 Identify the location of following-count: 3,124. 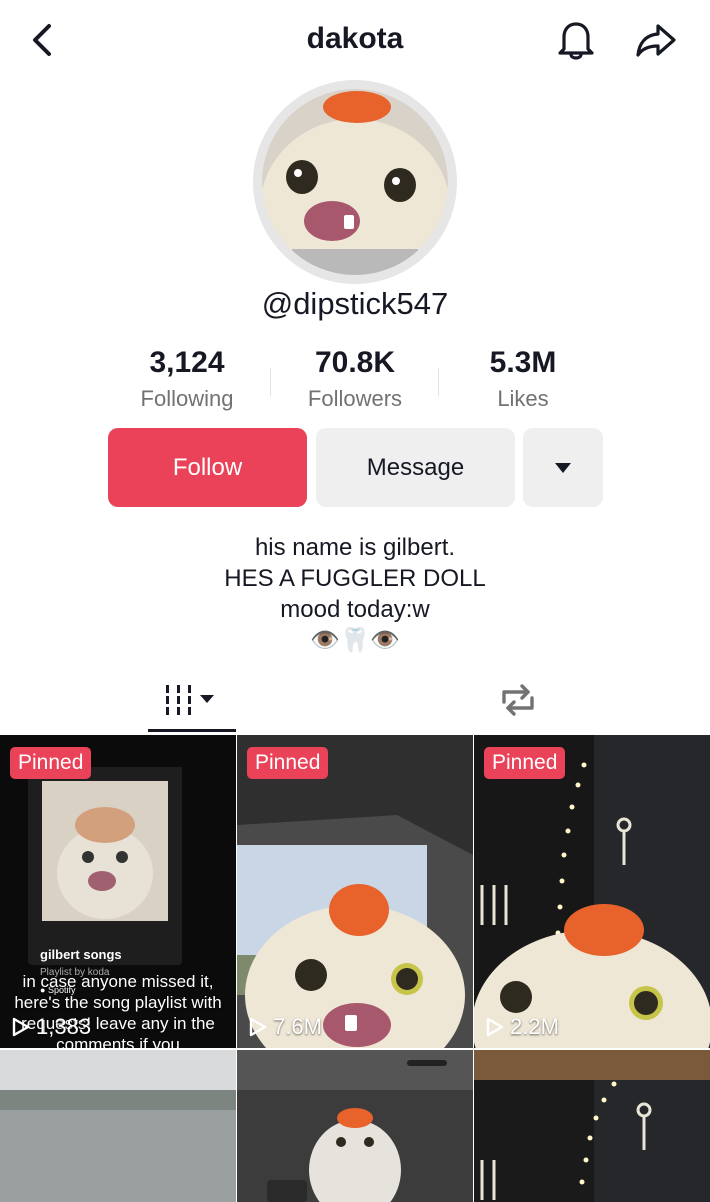
(187, 362).